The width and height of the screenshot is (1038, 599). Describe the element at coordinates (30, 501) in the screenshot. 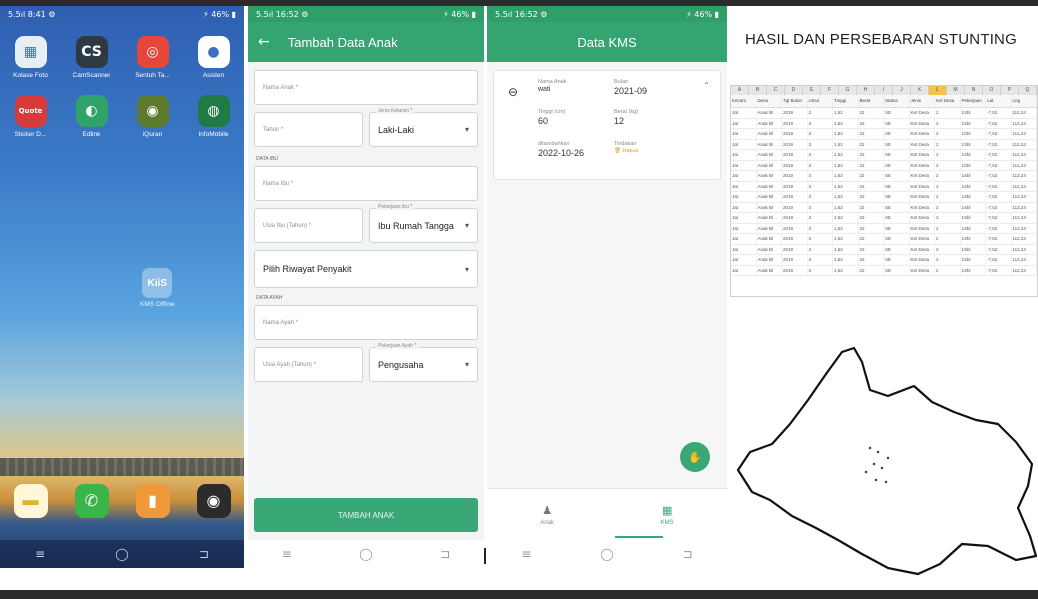

I see `notes-icon: ▬` at that location.